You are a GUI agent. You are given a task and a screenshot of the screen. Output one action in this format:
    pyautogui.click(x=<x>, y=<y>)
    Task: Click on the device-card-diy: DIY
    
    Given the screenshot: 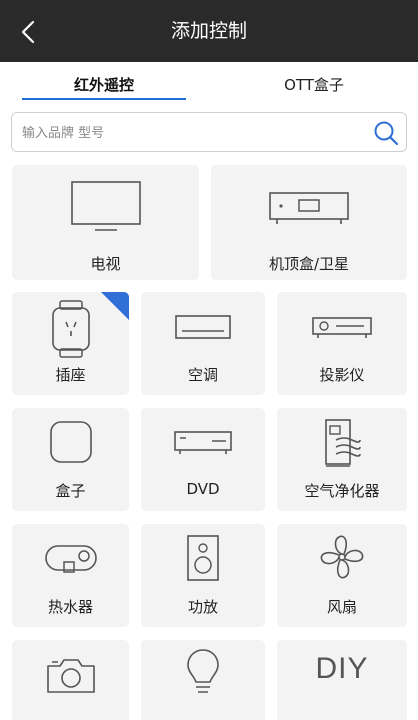 What is the action you would take?
    pyautogui.click(x=342, y=680)
    